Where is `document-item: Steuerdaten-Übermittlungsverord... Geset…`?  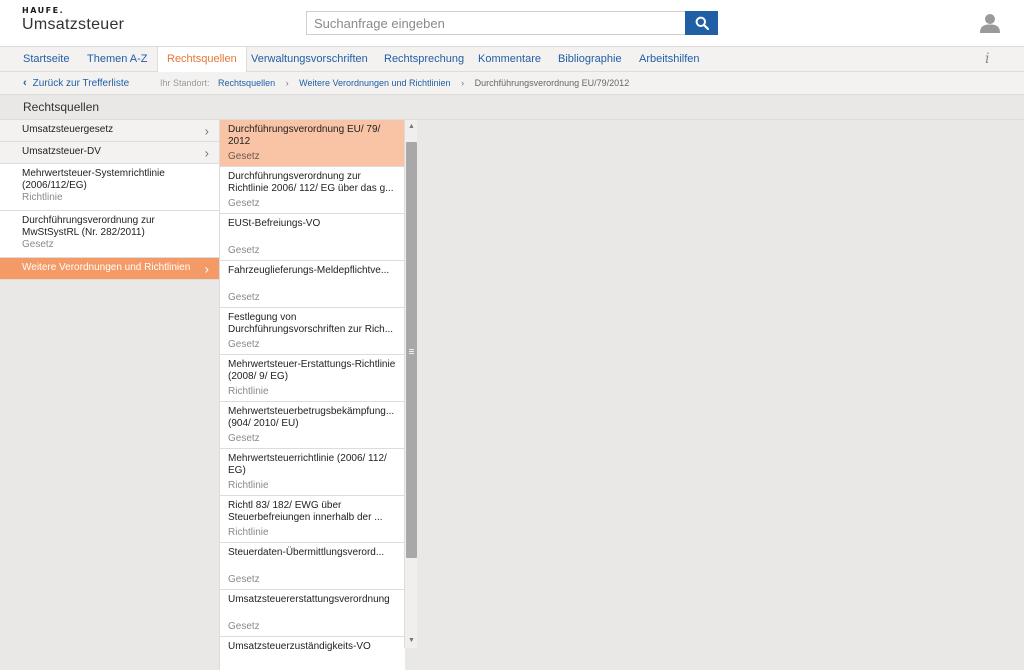 document-item: Steuerdaten-Übermittlungsverord... Geset… is located at coordinates (312, 566).